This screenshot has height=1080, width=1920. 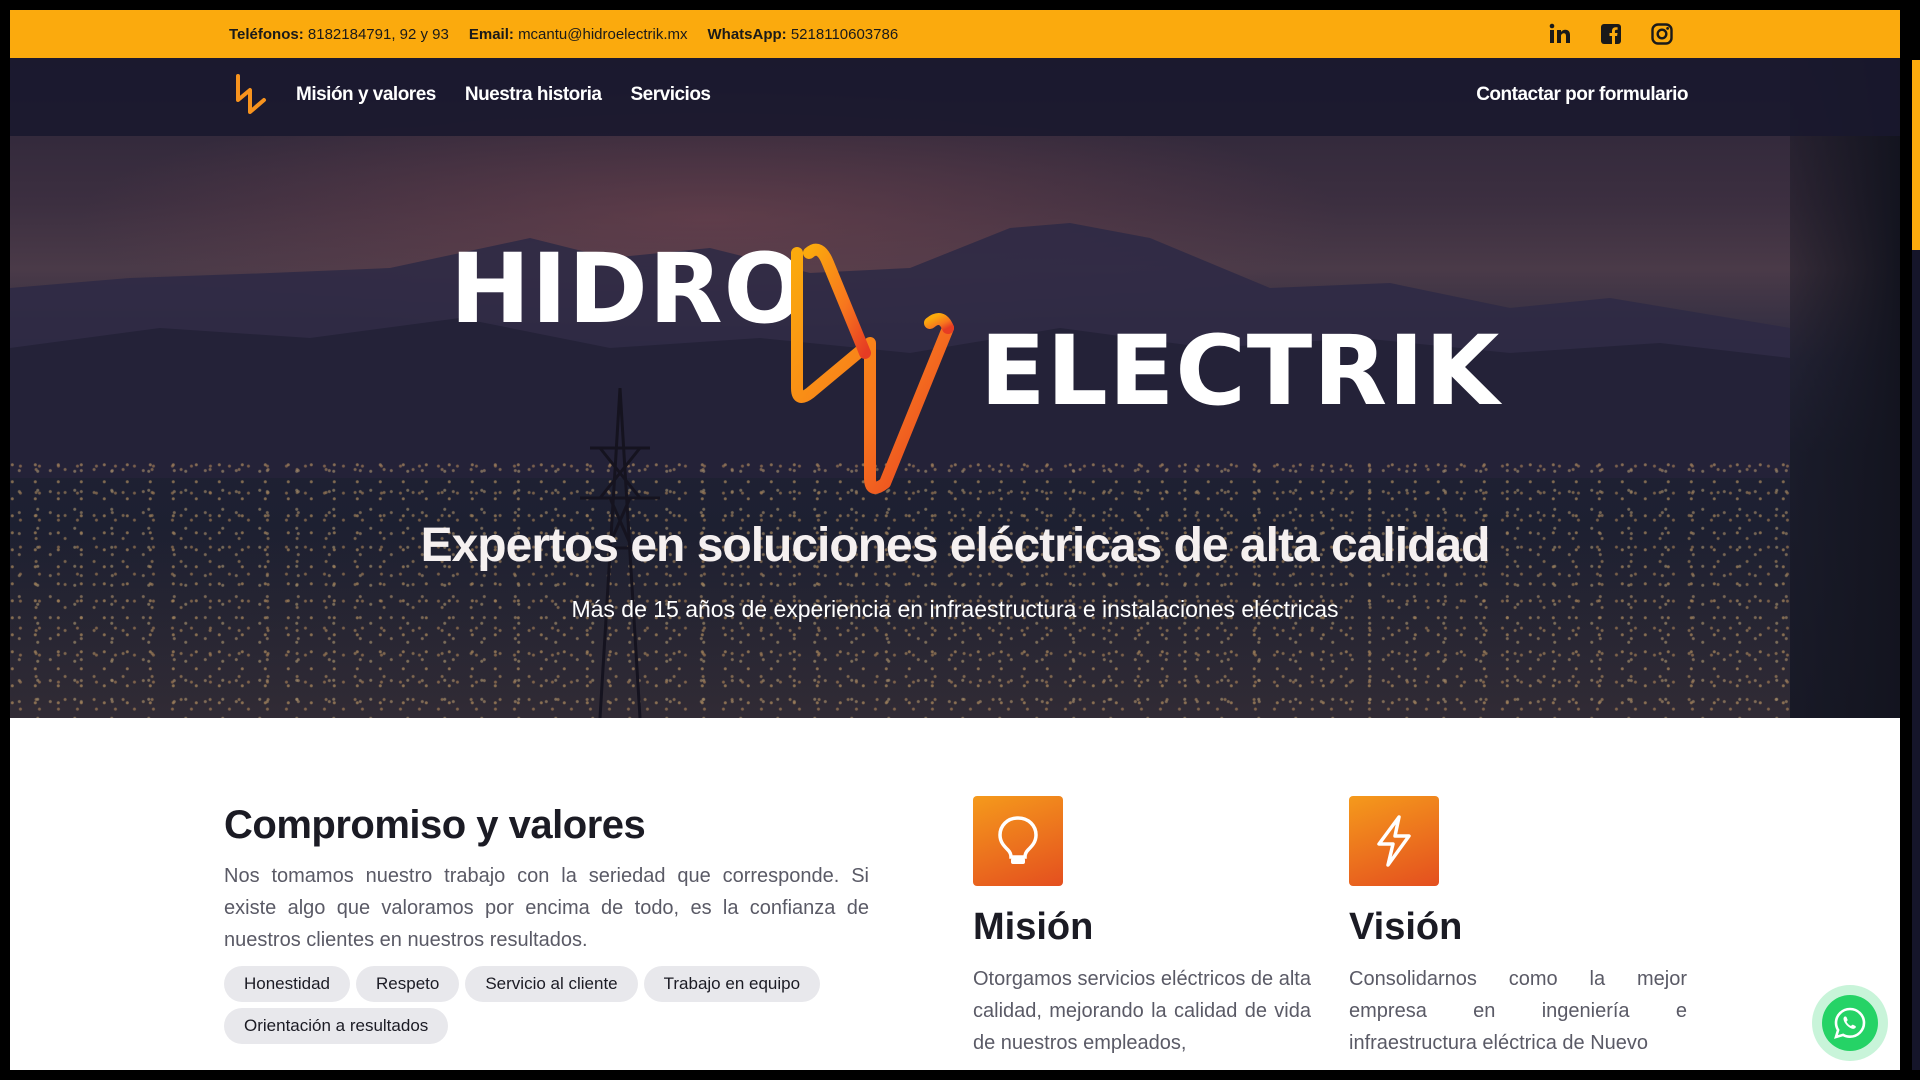 I want to click on tag-trabajo-equipo: Trabajo en equipo, so click(x=732, y=984).